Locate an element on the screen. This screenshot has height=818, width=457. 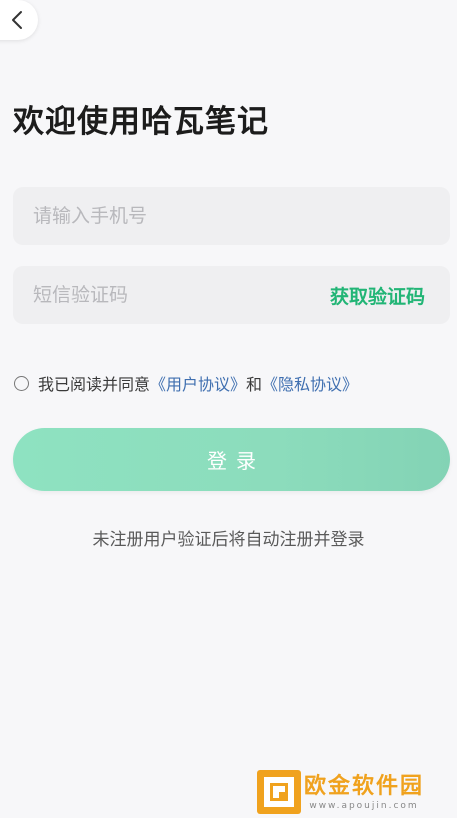
chevron-left-icon is located at coordinates (17, 20).